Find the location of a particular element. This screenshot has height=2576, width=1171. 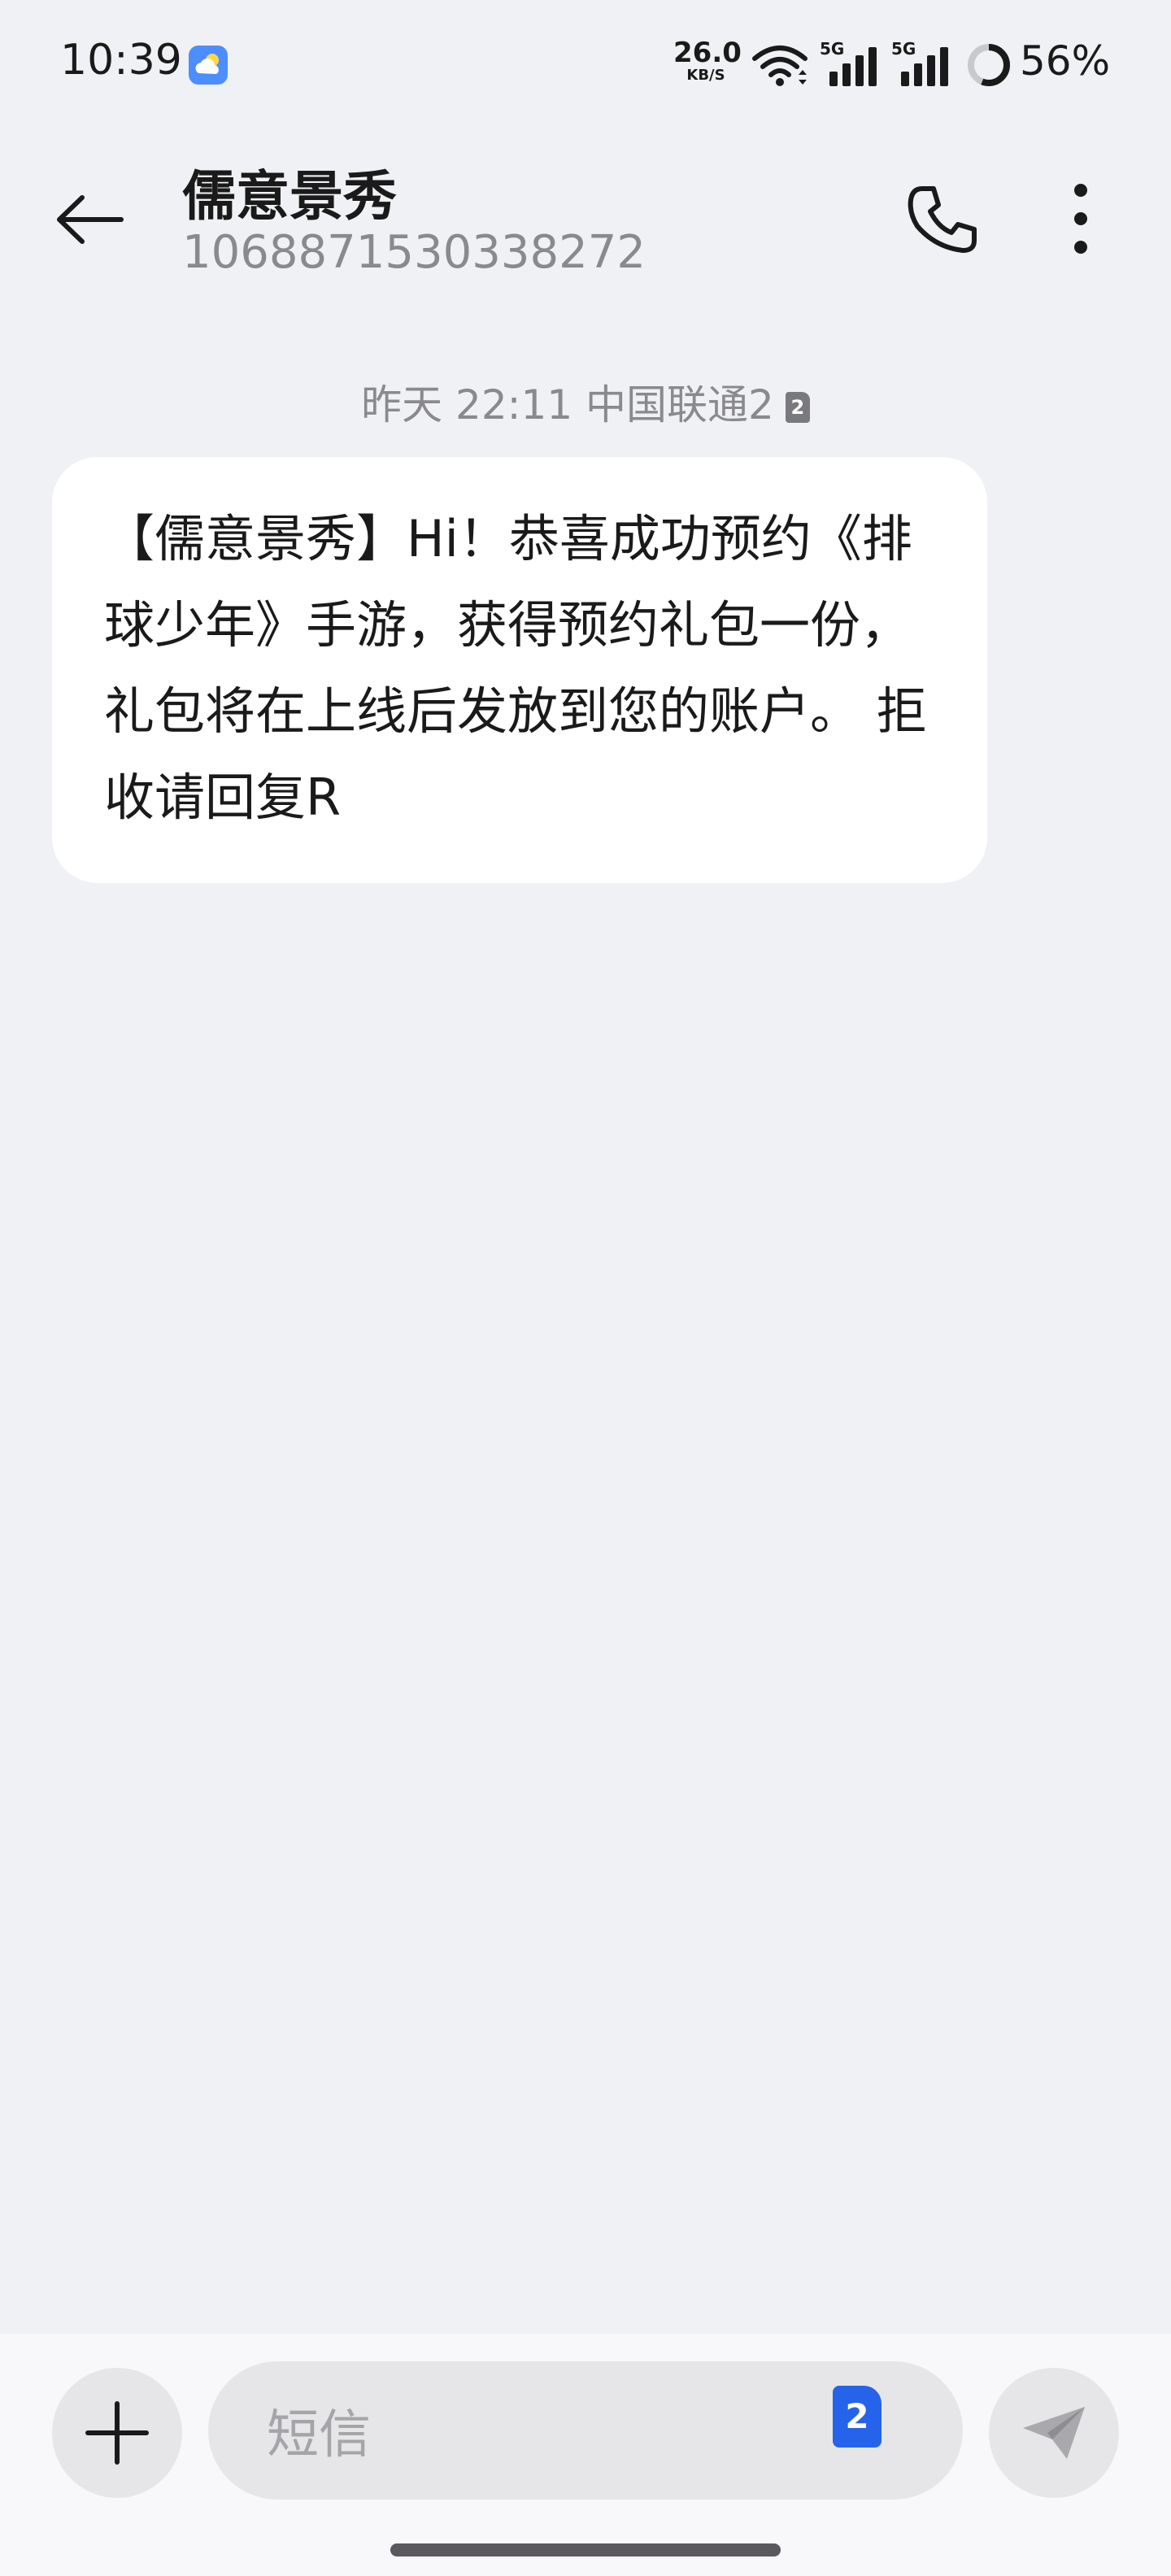

conversation-header: 儒意景秀 1068871530338272 is located at coordinates (585, 220).